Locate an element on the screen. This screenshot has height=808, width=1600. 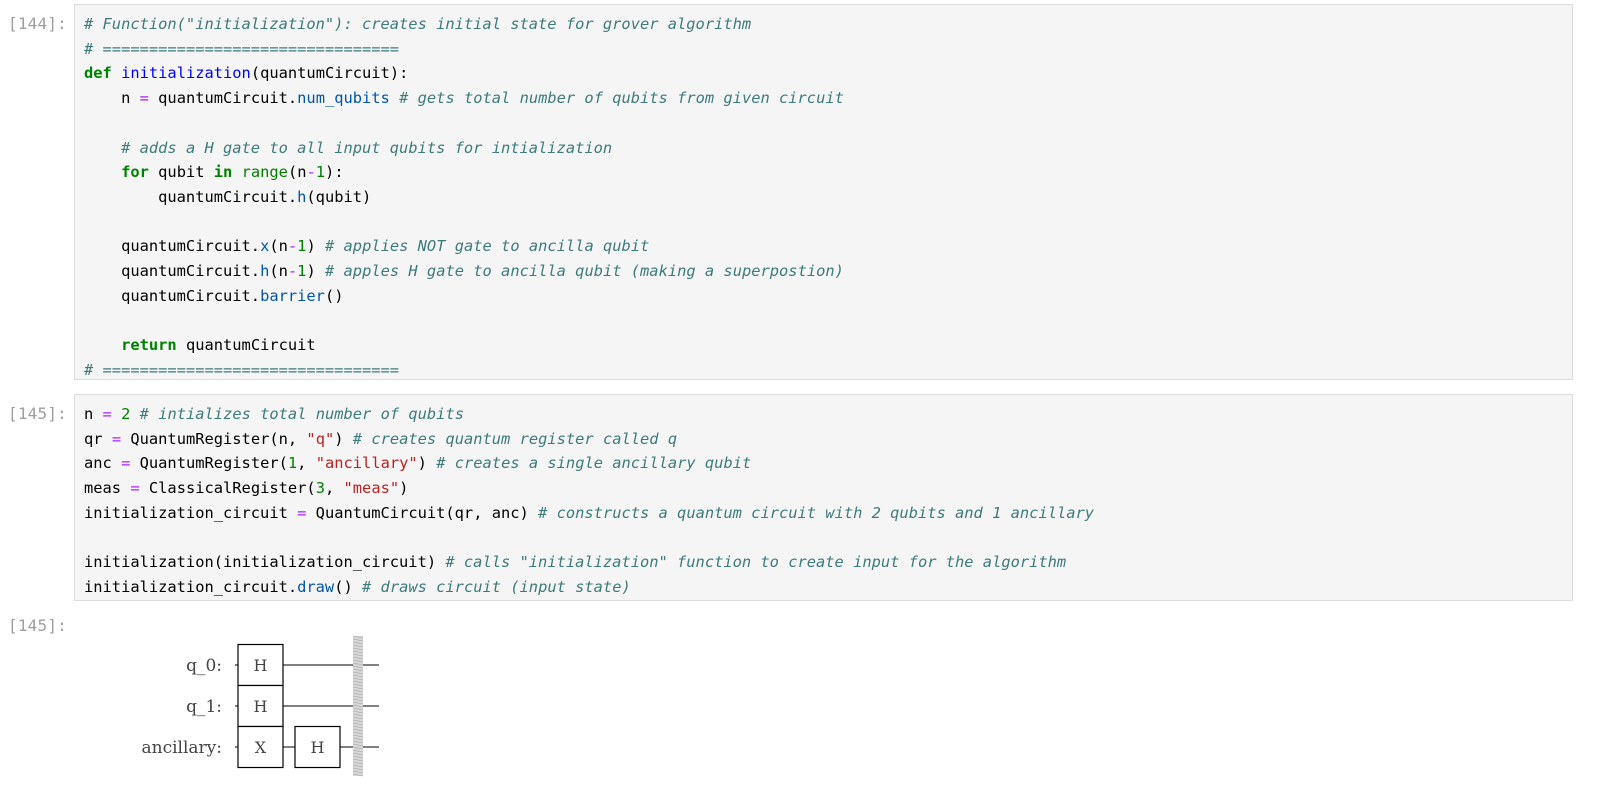
code-token: draw is located at coordinates (316, 586).